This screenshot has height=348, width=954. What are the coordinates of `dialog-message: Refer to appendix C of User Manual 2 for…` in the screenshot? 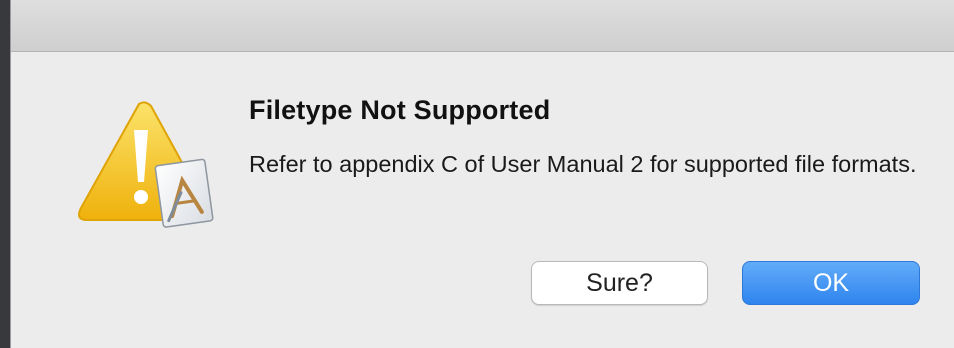 It's located at (583, 164).